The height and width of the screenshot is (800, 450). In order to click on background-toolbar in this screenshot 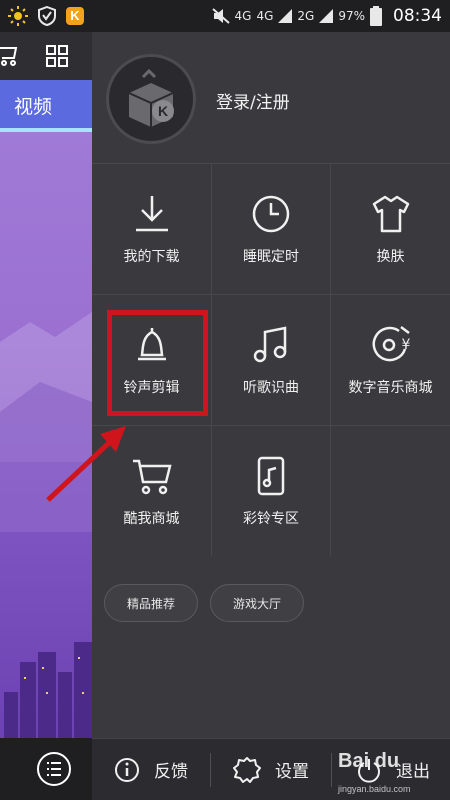, I will do `click(46, 56)`.